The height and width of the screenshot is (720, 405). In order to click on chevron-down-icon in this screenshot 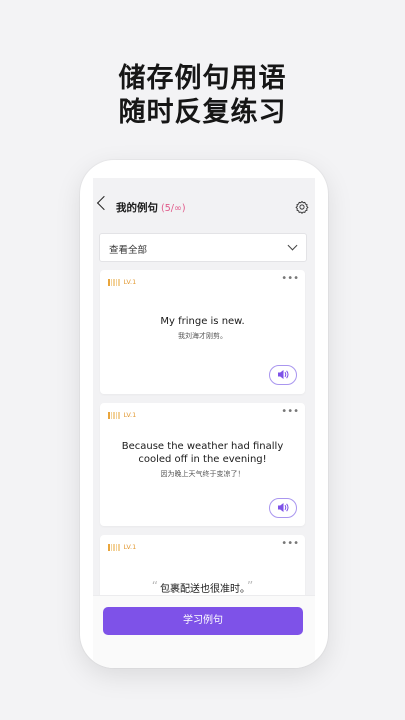, I will do `click(292, 245)`.